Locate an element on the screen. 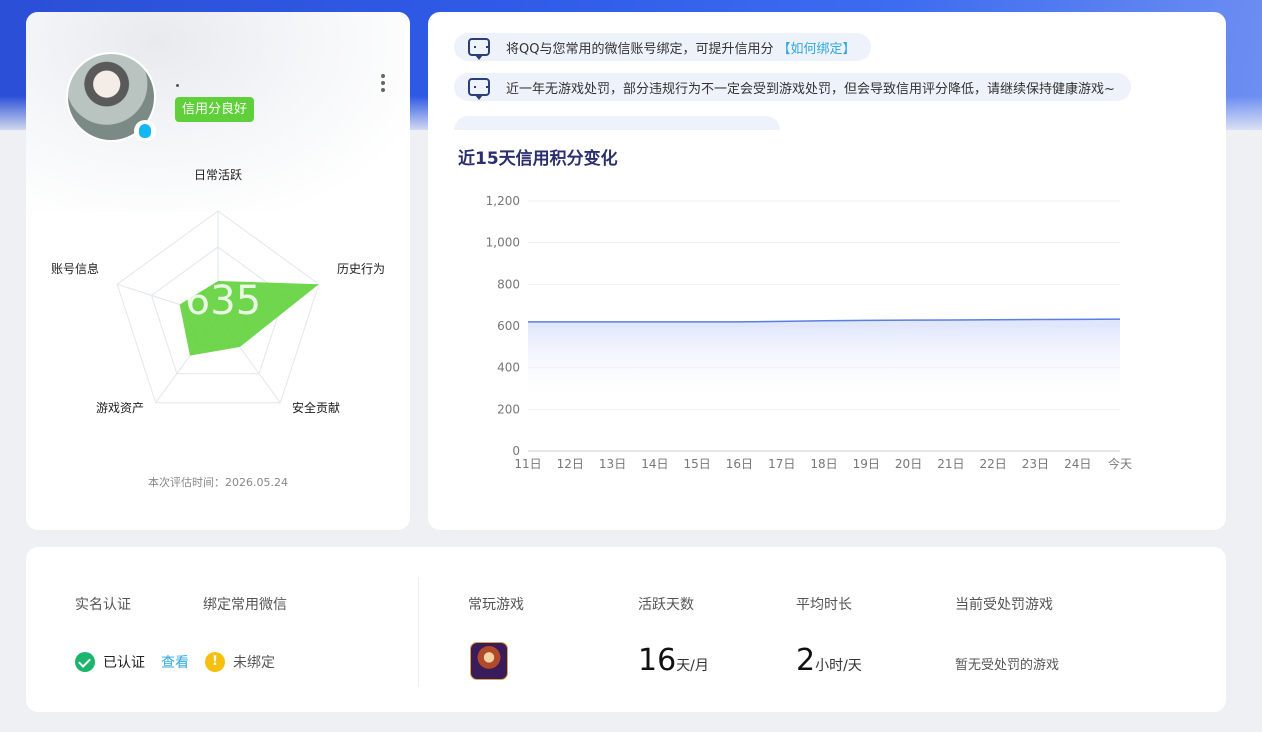 The width and height of the screenshot is (1262, 732). chart-area is located at coordinates (824, 358).